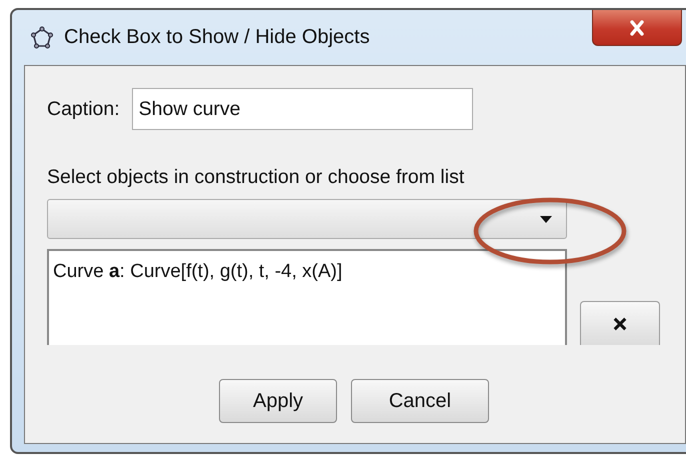 This screenshot has height=463, width=686. What do you see at coordinates (307, 219) in the screenshot?
I see `object-dropdown` at bounding box center [307, 219].